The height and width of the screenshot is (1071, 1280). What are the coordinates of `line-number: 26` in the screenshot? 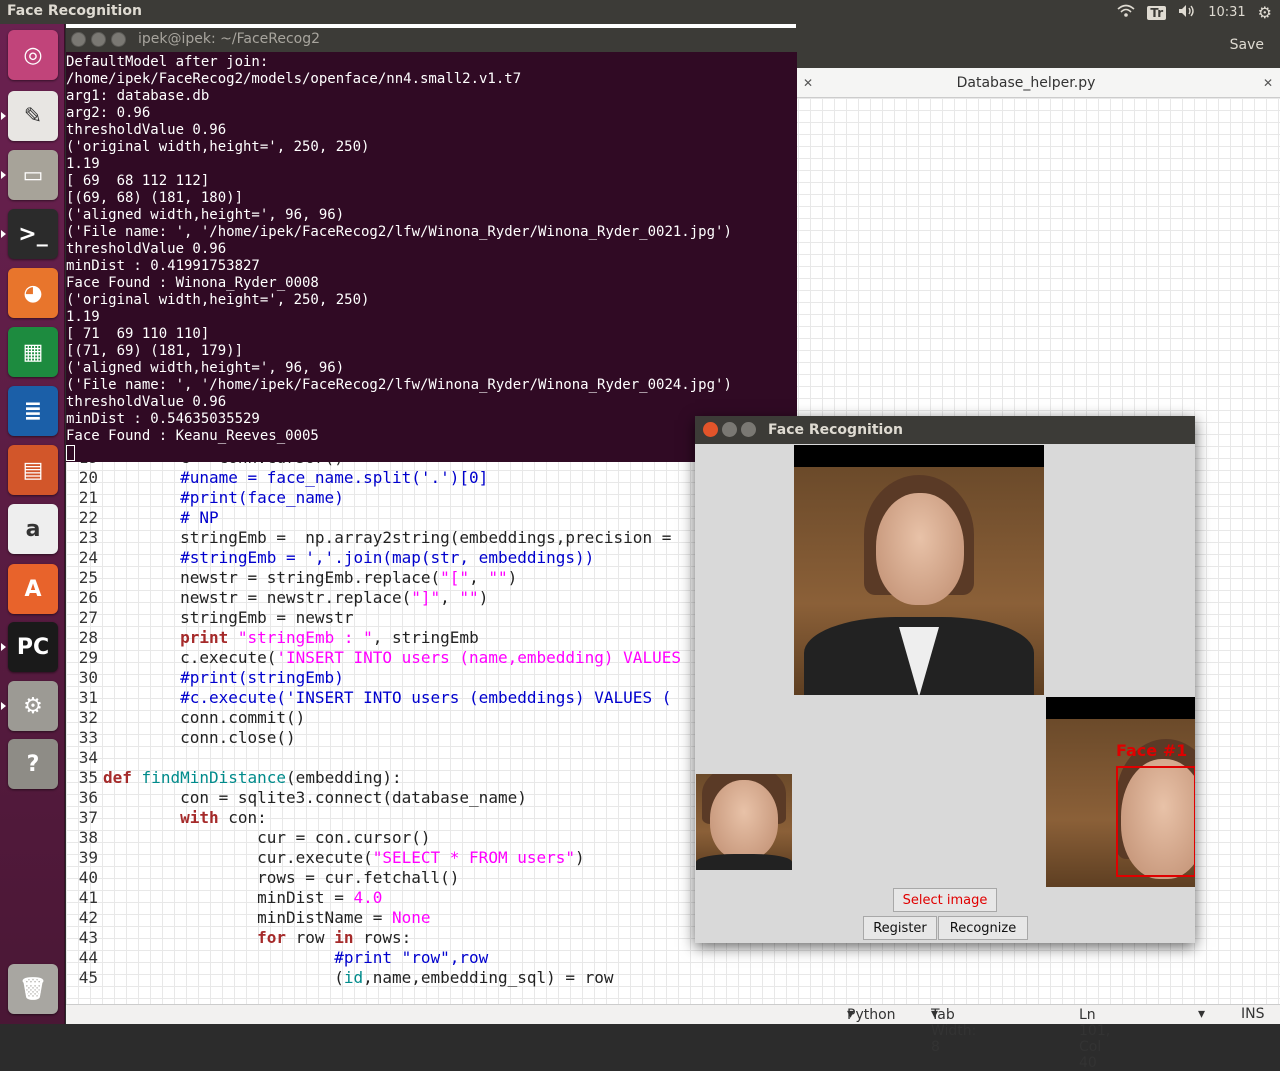 It's located at (88, 597).